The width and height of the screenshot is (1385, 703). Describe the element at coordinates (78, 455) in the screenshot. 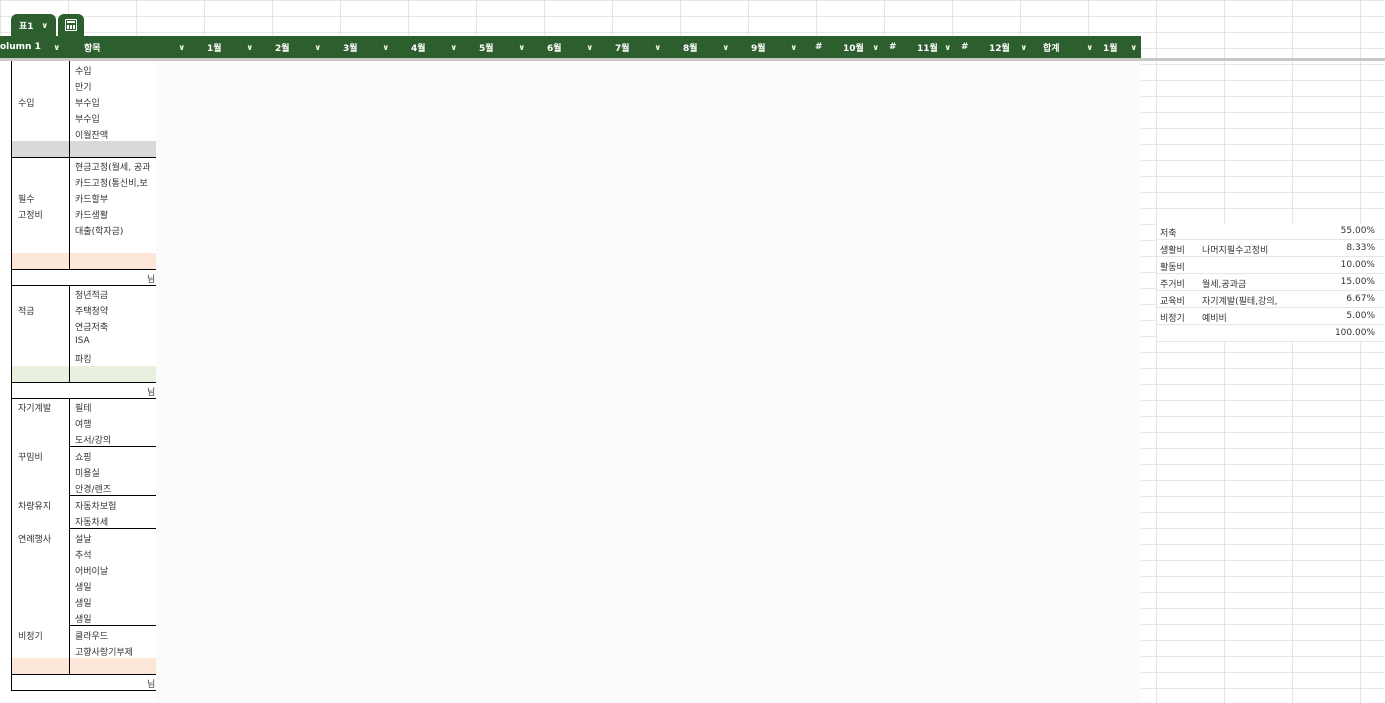

I see `table-row: 꾸밈비 쇼핑` at that location.